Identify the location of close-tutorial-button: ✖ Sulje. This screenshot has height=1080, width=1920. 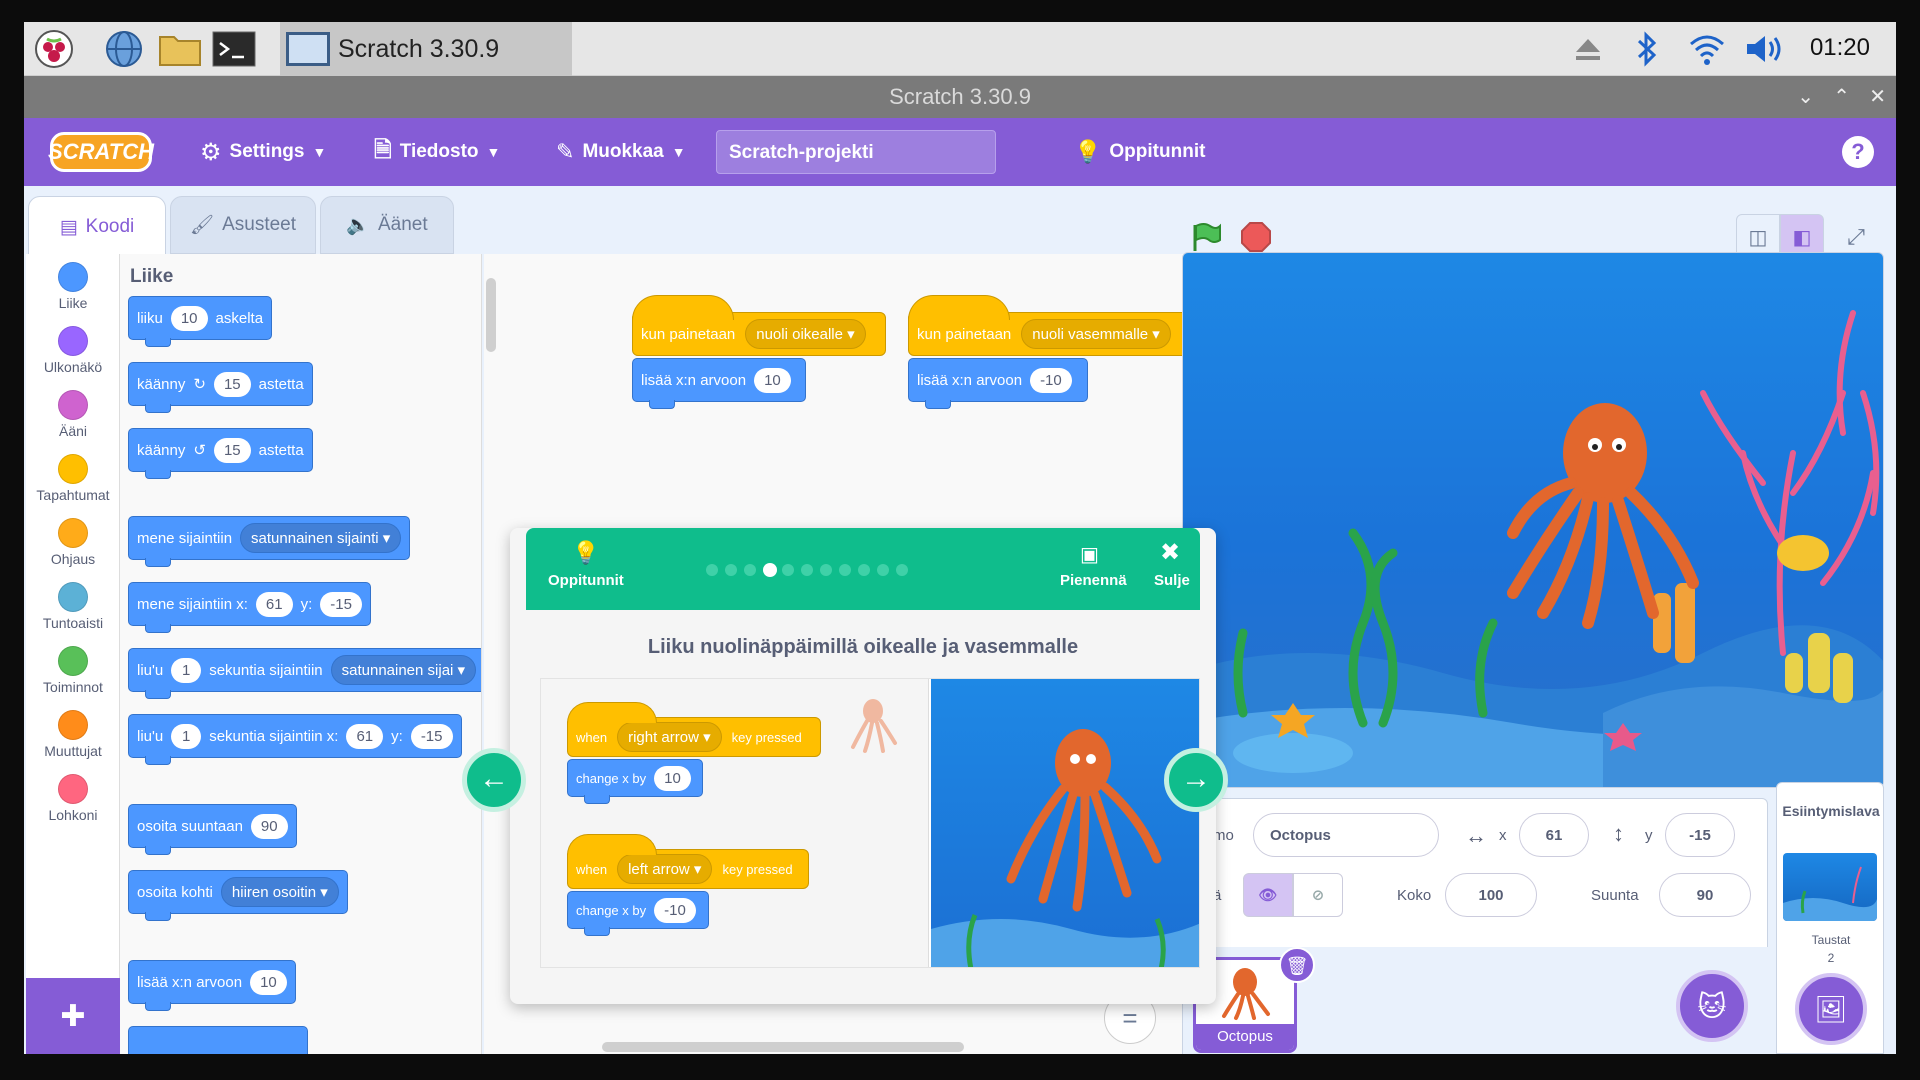
(1173, 569).